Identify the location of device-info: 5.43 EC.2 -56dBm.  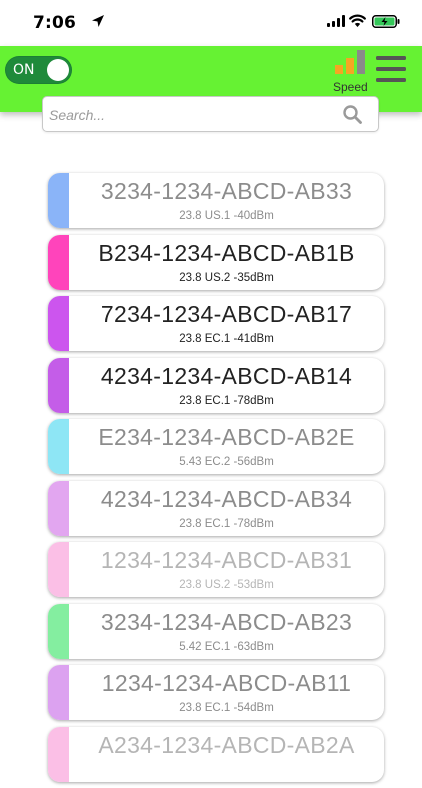
(226, 462).